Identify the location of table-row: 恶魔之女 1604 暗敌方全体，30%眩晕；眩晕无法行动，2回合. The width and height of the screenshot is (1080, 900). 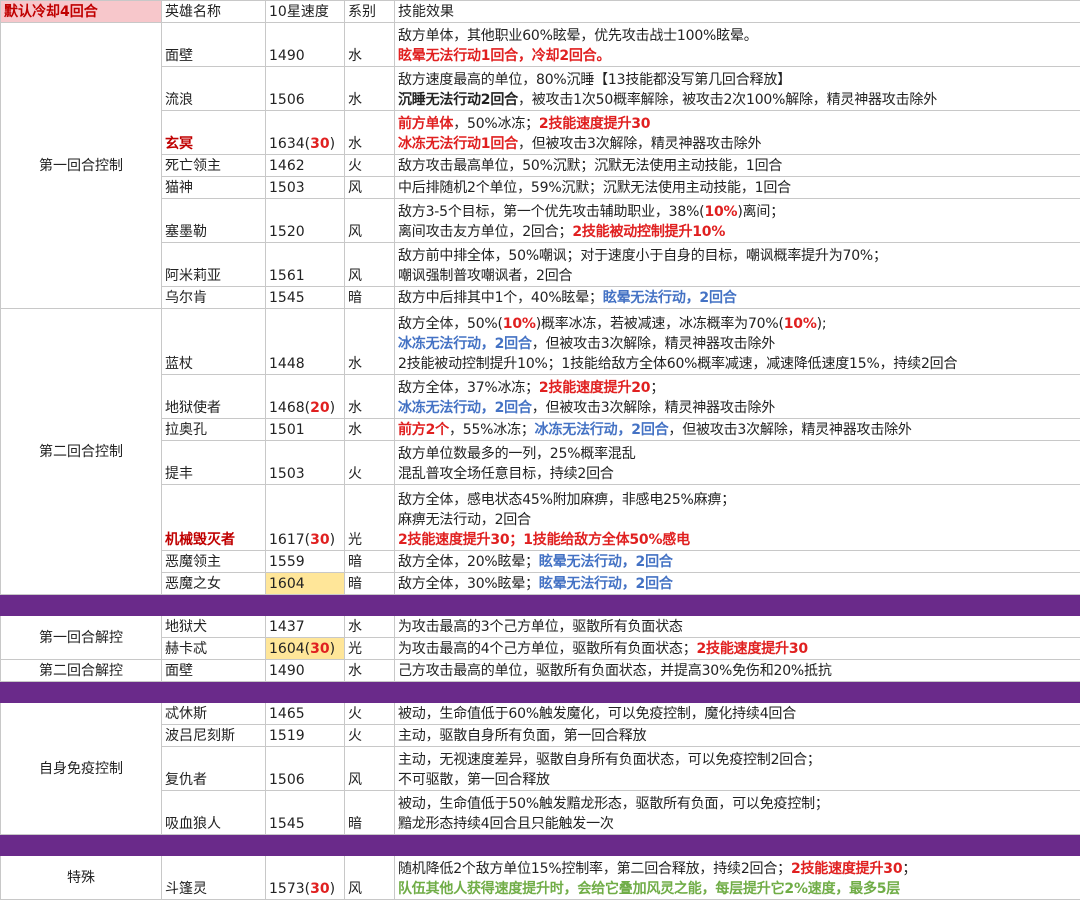
(540, 583).